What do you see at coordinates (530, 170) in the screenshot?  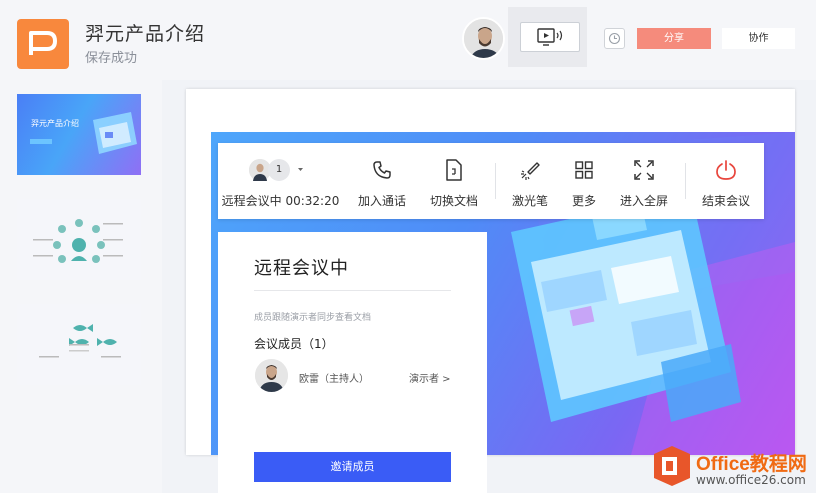 I see `laser-pen-icon` at bounding box center [530, 170].